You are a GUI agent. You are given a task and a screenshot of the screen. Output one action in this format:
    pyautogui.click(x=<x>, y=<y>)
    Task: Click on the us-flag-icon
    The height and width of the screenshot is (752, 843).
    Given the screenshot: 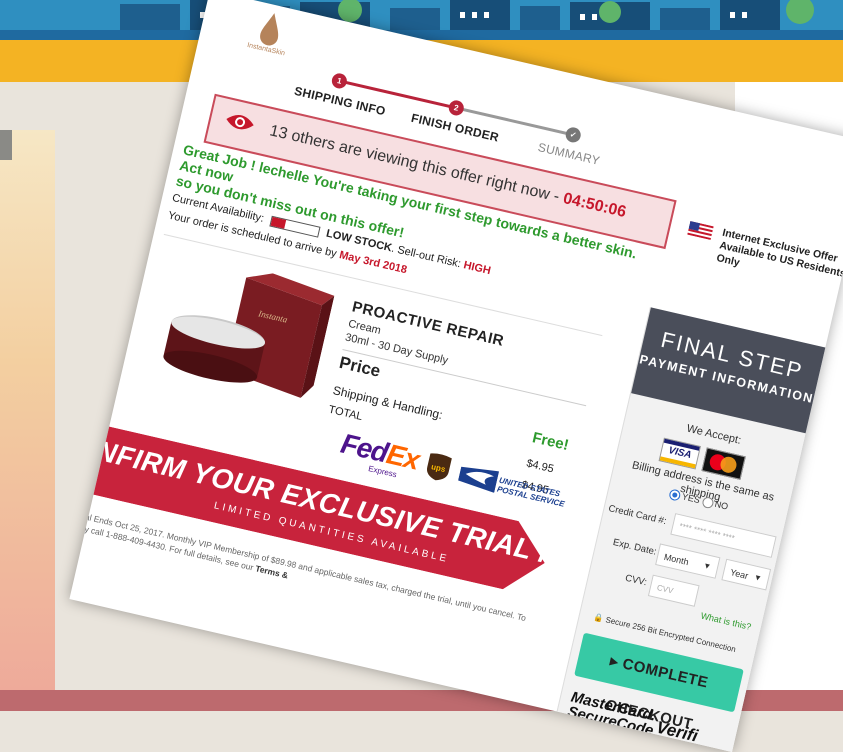 What is the action you would take?
    pyautogui.click(x=700, y=230)
    